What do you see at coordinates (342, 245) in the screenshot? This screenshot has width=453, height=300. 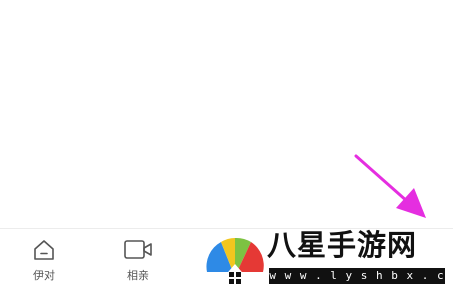 I see `watermark-title: 八星手游网` at bounding box center [342, 245].